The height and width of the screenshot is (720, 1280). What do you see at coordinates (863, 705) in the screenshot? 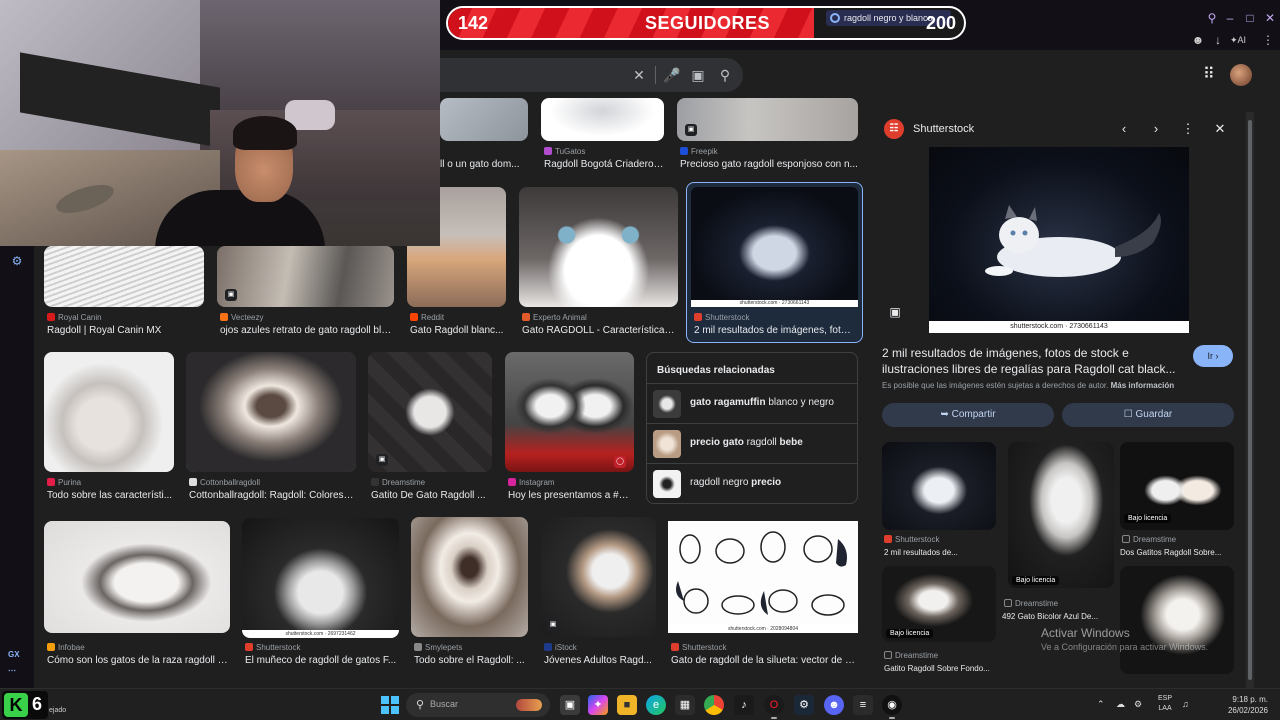
I see `terminal-icon: ≡` at bounding box center [863, 705].